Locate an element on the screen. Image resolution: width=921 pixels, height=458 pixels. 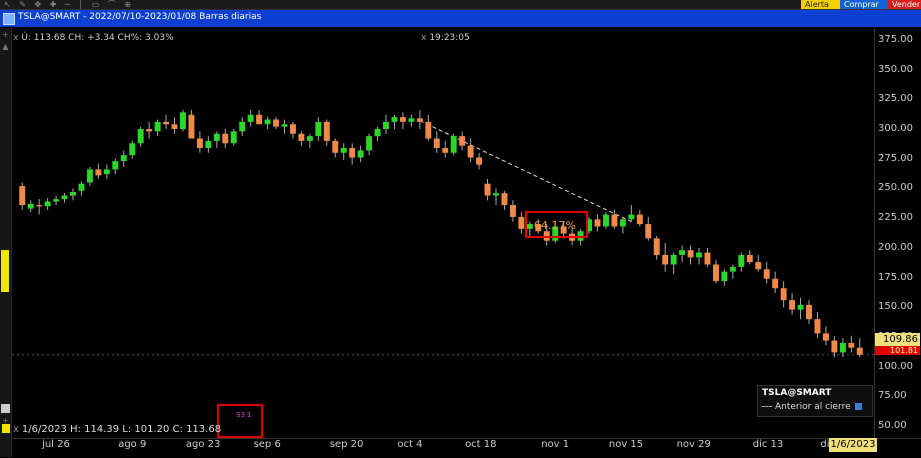
scroll-down-button is located at coordinates (5, 408).